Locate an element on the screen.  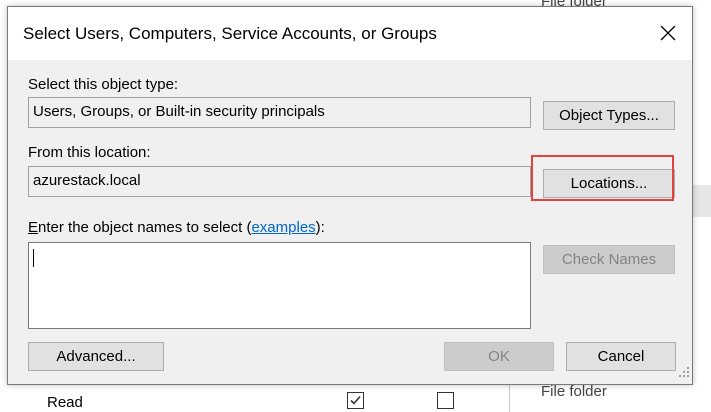
checkmark-icon is located at coordinates (355, 400).